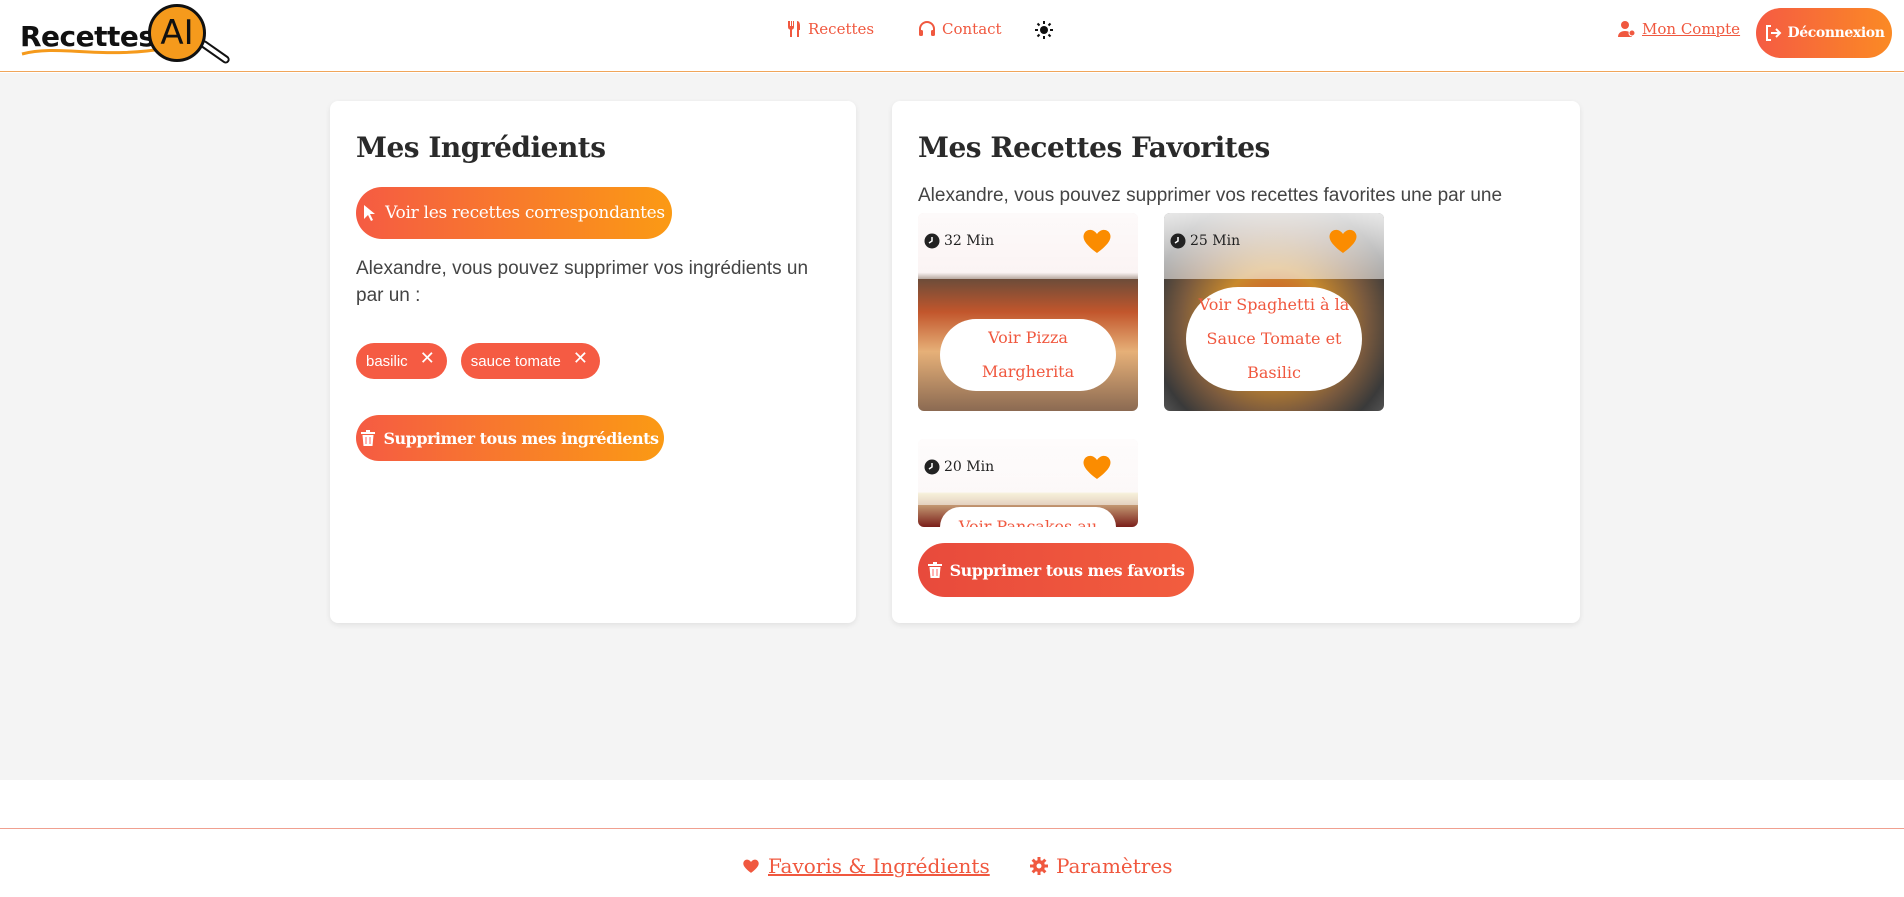 The width and height of the screenshot is (1904, 897). I want to click on pointer-icon, so click(370, 213).